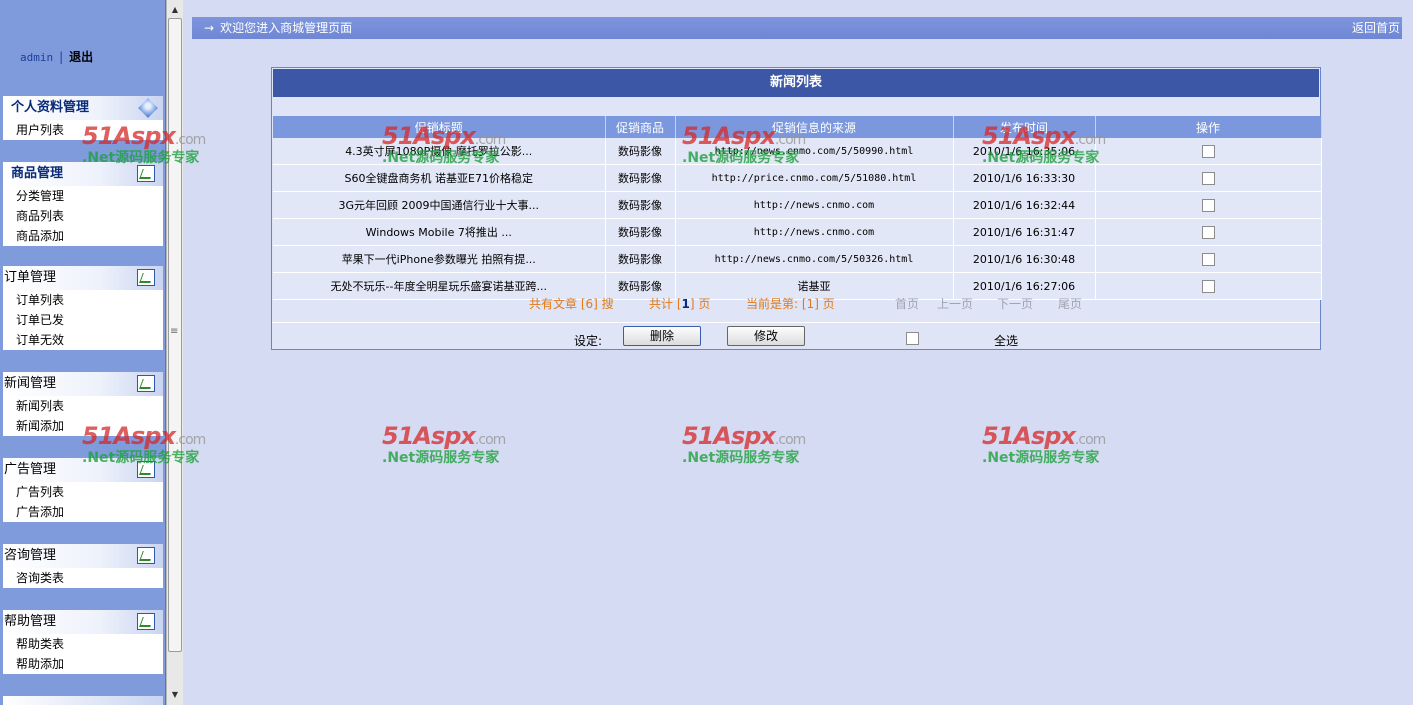 Image resolution: width=1413 pixels, height=705 pixels. I want to click on menu-head-consult: 咨询管理, so click(83, 556).